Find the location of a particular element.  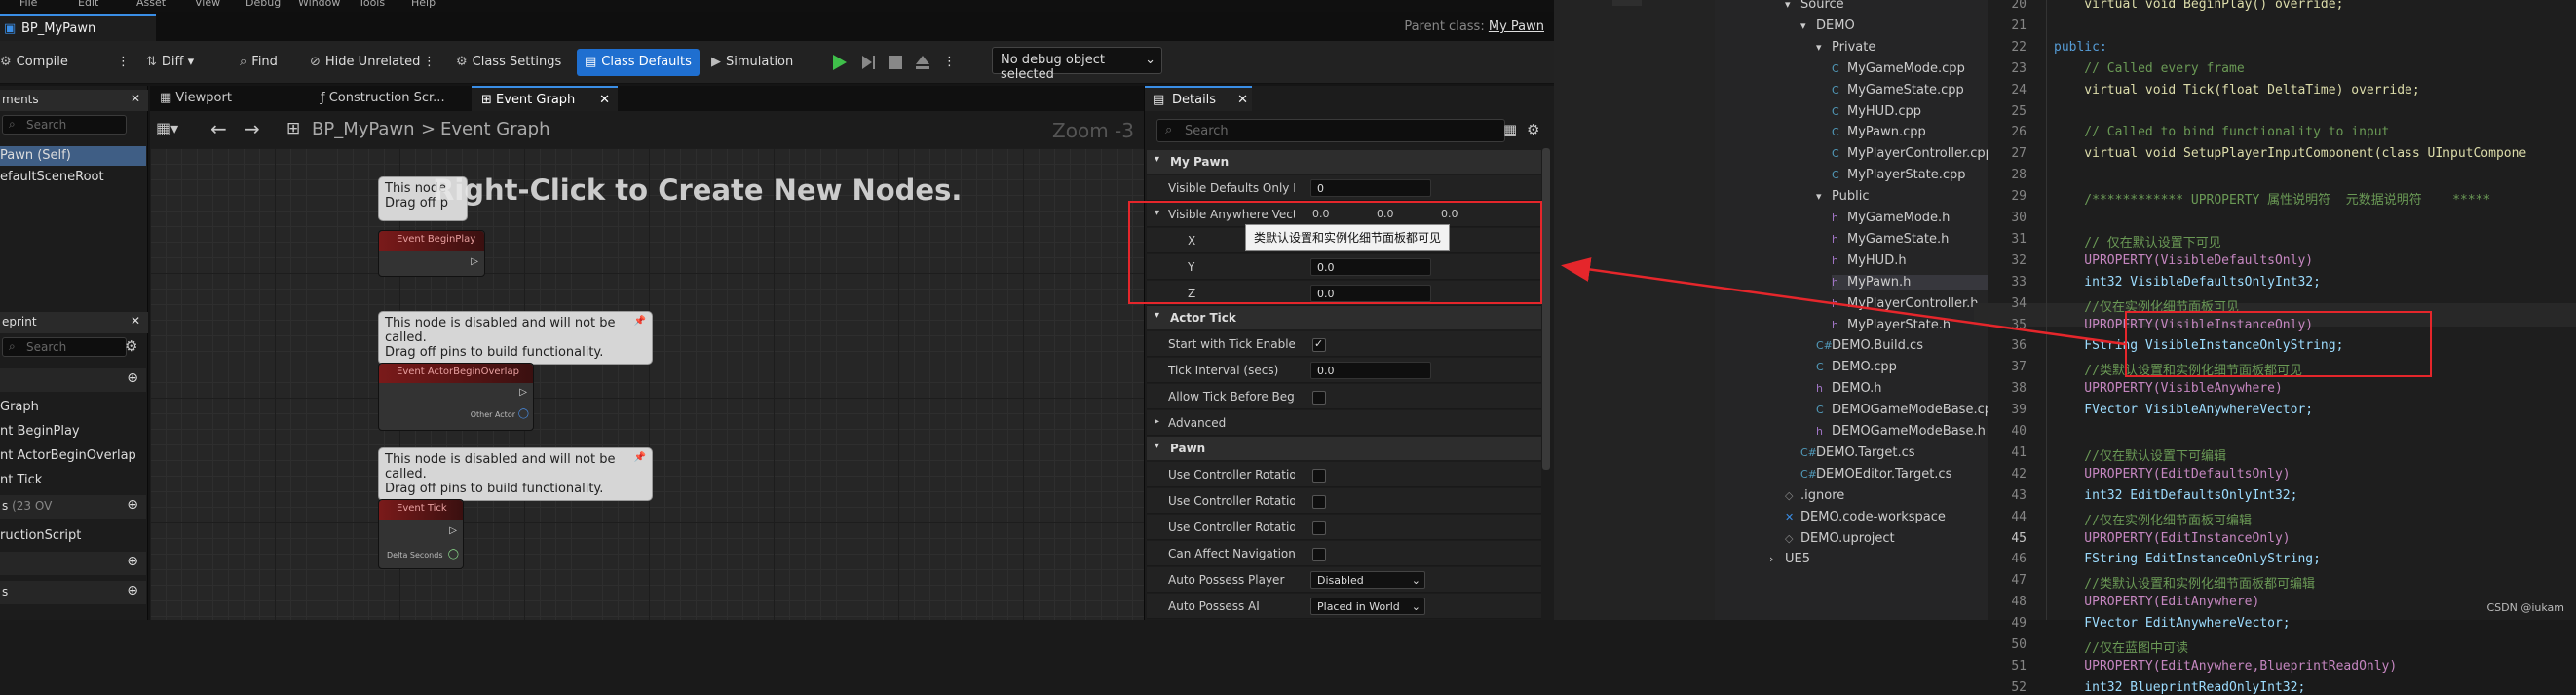

explorer-folder: ▾ Private is located at coordinates (1845, 47).